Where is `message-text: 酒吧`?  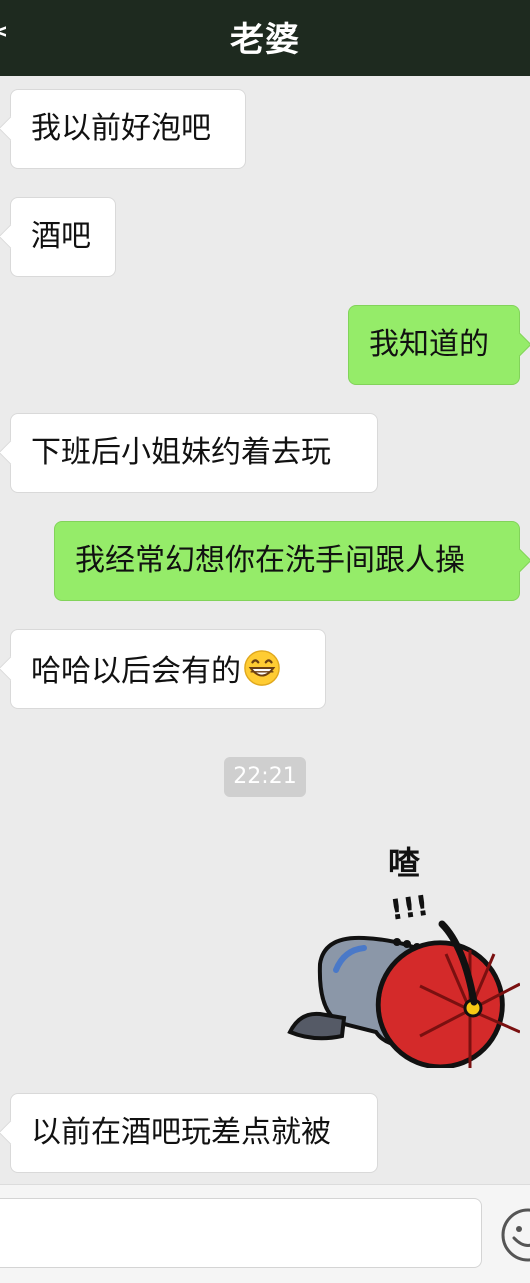 message-text: 酒吧 is located at coordinates (61, 236).